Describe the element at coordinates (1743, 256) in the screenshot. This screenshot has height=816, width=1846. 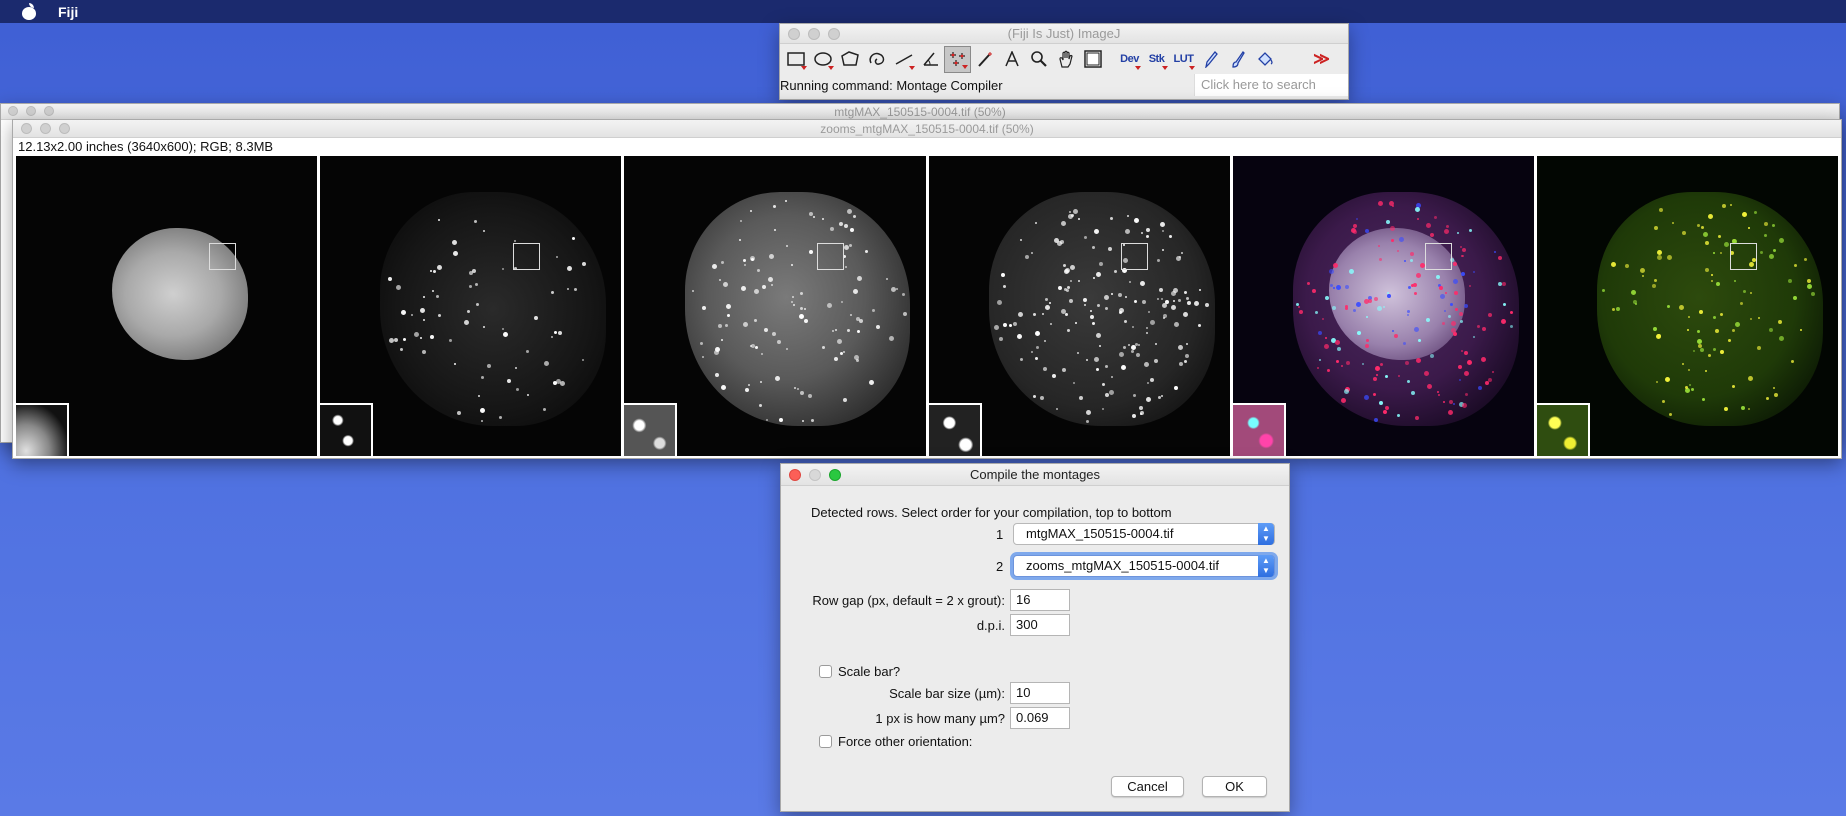
I see `roi-box` at that location.